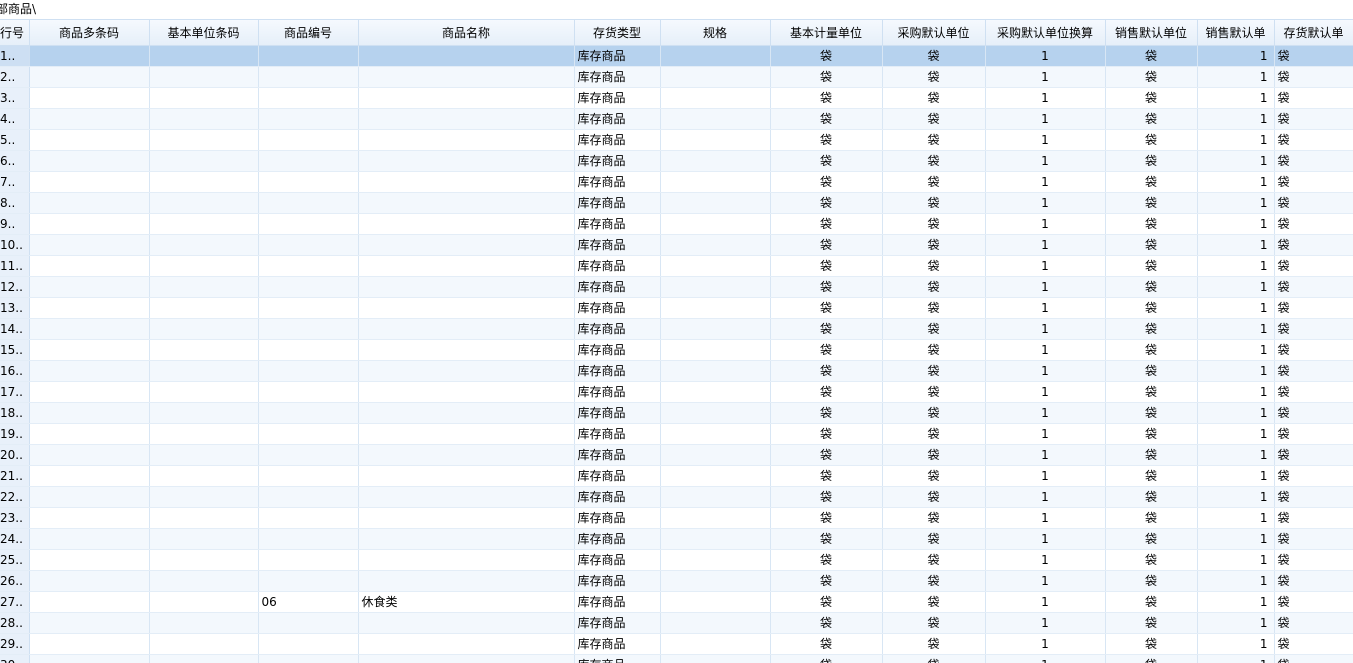 This screenshot has width=1353, height=663. Describe the element at coordinates (308, 33) in the screenshot. I see `col-header-product-code: 商品编号` at that location.